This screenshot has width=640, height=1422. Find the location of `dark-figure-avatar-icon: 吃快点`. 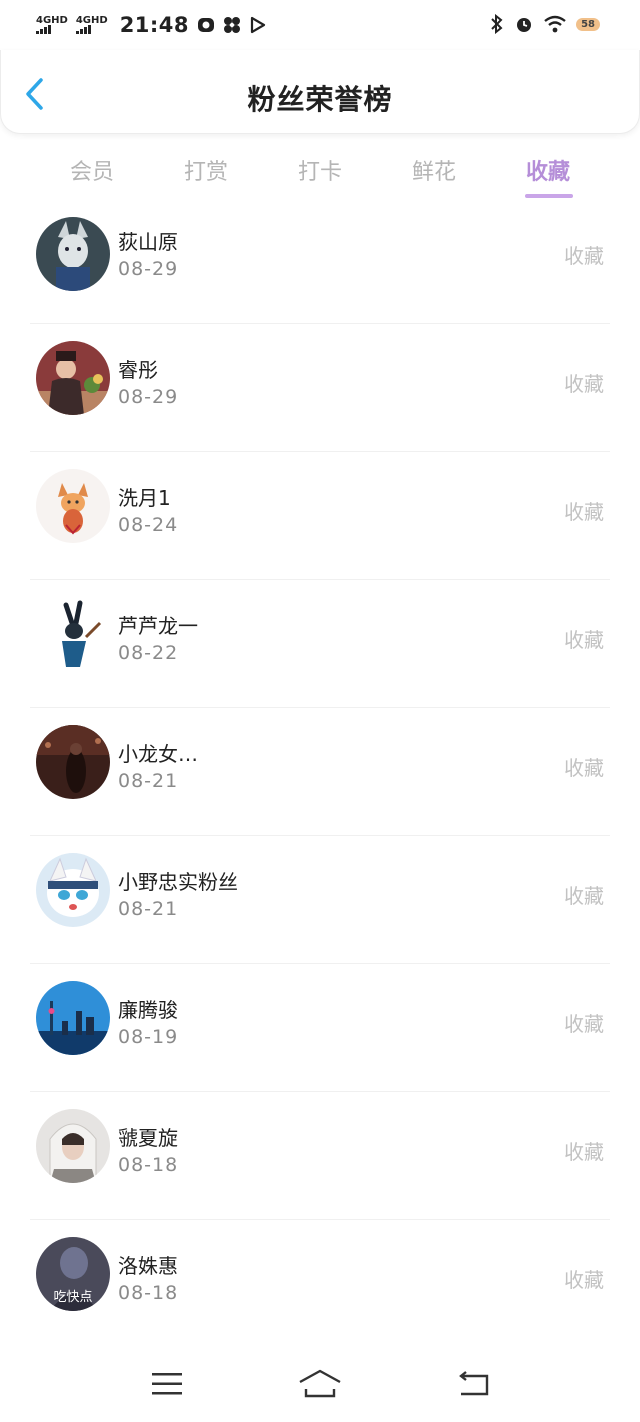

dark-figure-avatar-icon: 吃快点 is located at coordinates (73, 1274).